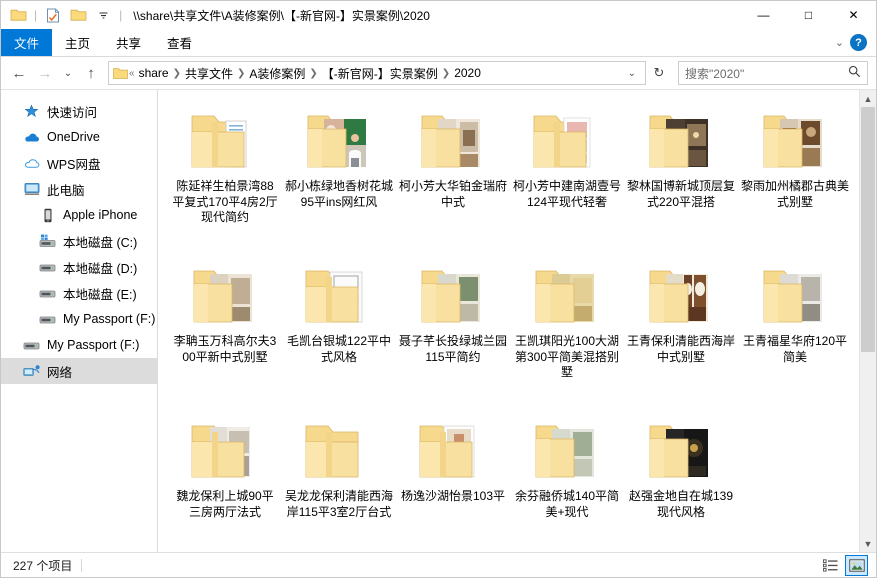 Image resolution: width=877 pixels, height=578 pixels. What do you see at coordinates (27, 42) in the screenshot?
I see `tab-file: 文件` at bounding box center [27, 42].